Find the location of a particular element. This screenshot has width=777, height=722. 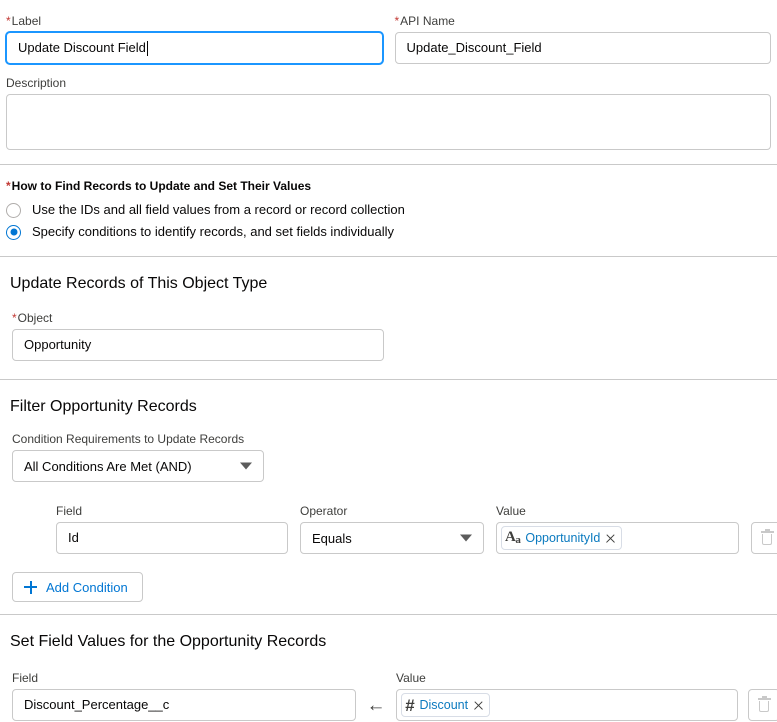

filter-section-title: Filter Opportunity Records is located at coordinates (103, 406).